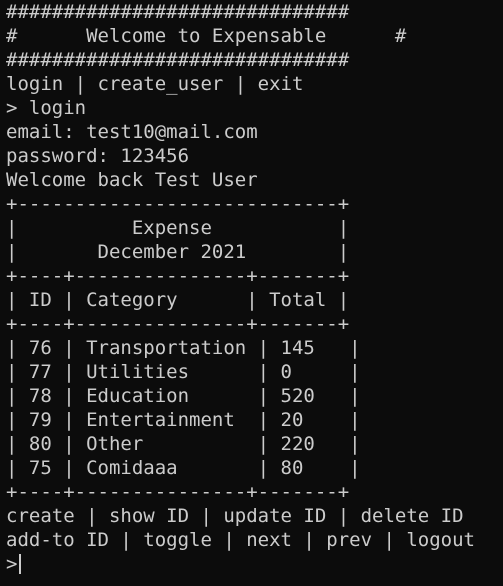 The height and width of the screenshot is (586, 503). I want to click on table-row: | 76 | Transportation | 145 |, so click(183, 348).